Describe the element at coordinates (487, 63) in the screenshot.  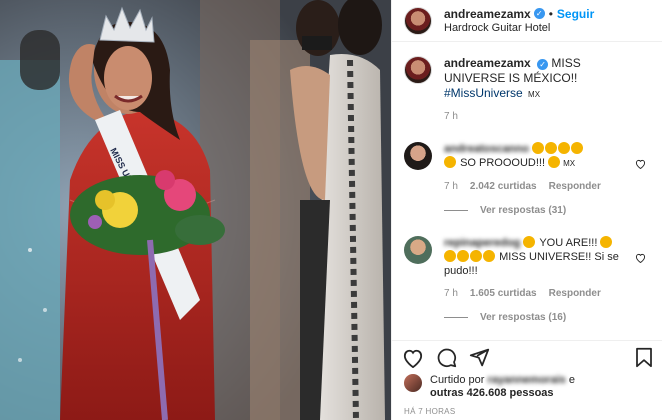
I see `caption-username: andreamezamx` at that location.